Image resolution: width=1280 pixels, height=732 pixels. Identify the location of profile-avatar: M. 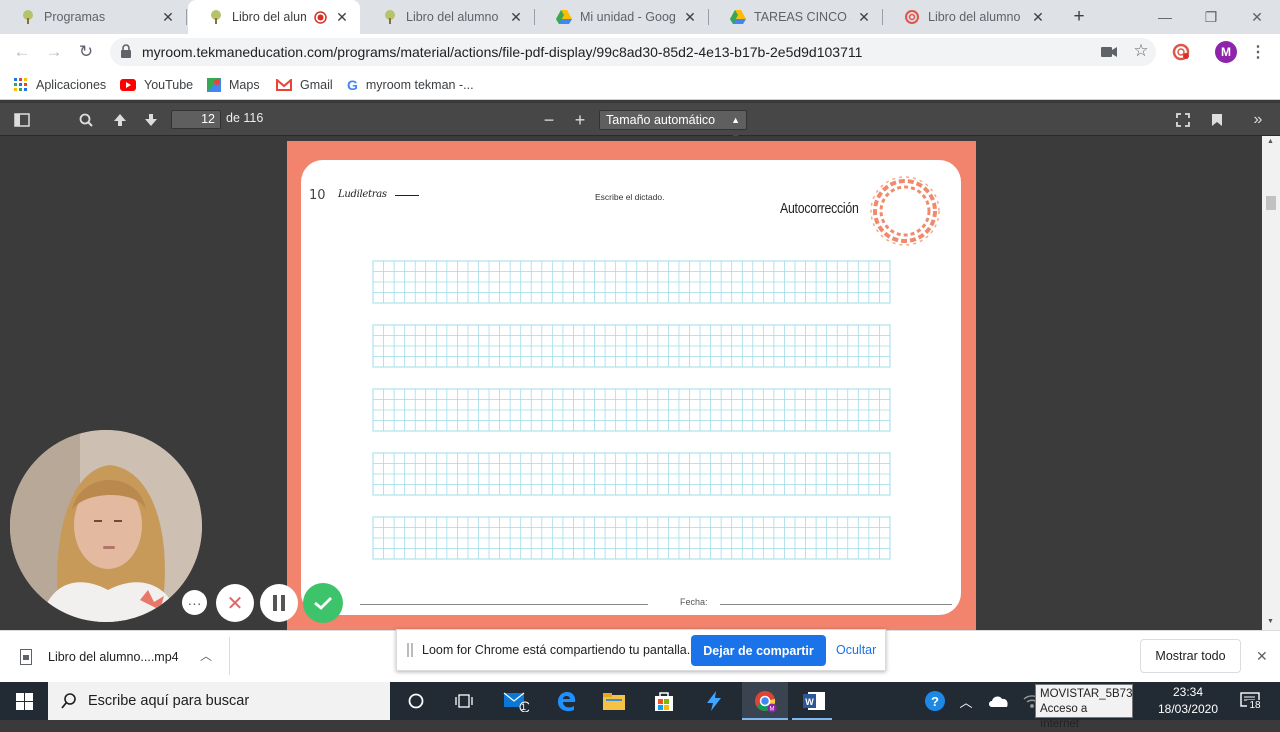
(1226, 52).